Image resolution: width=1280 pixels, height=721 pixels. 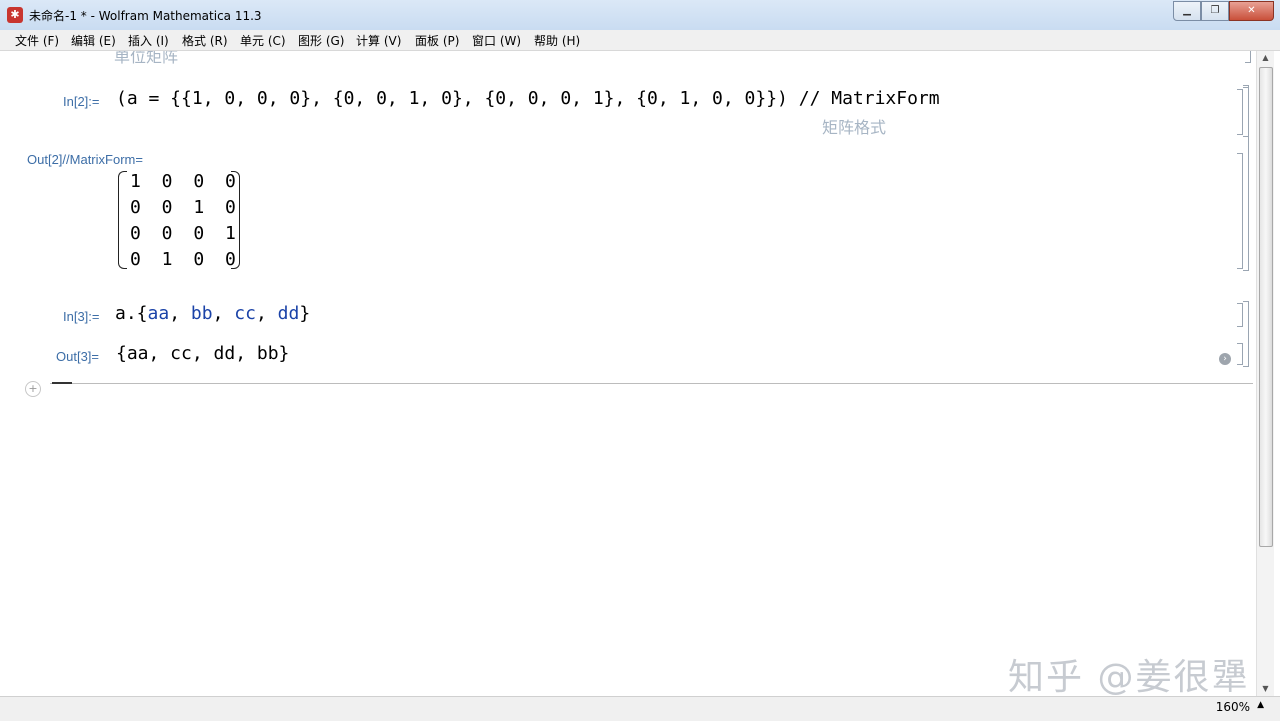 I want to click on menu-file: 文件 (F), so click(x=37, y=40).